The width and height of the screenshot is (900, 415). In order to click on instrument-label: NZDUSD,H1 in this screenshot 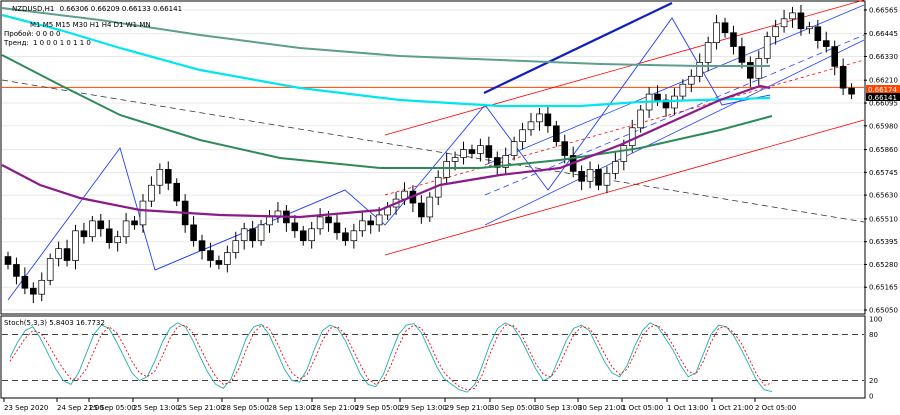, I will do `click(33, 9)`.